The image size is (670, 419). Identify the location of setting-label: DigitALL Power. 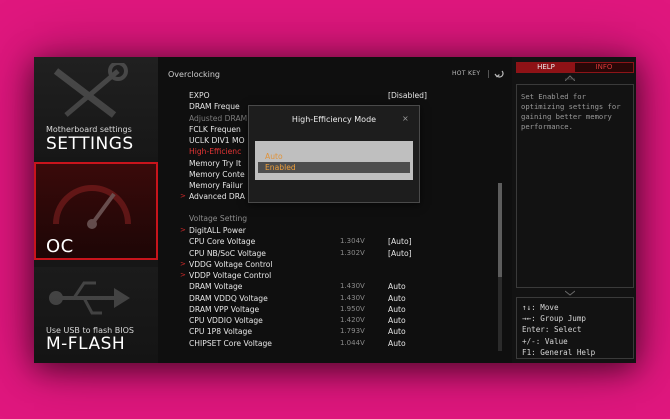
(217, 230).